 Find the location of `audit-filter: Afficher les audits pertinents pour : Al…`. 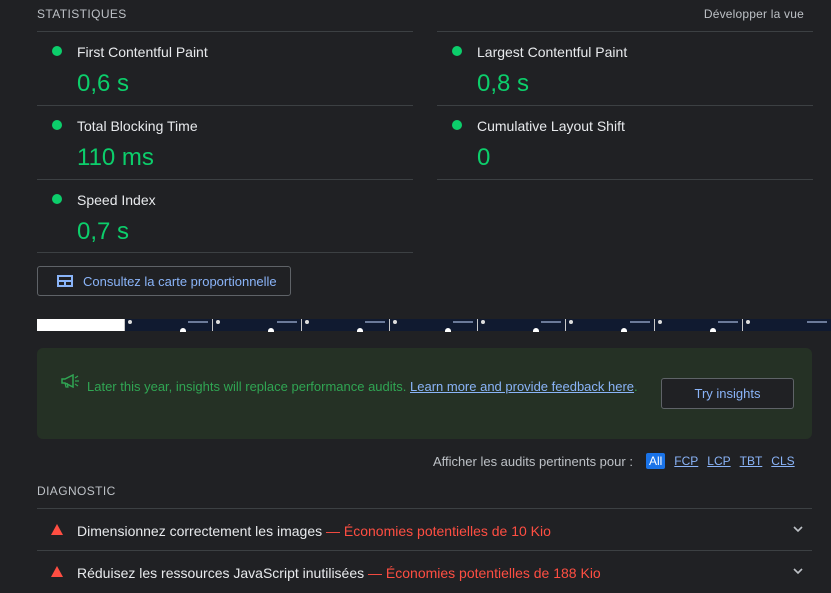

audit-filter: Afficher les audits pertinents pour : Al… is located at coordinates (614, 461).